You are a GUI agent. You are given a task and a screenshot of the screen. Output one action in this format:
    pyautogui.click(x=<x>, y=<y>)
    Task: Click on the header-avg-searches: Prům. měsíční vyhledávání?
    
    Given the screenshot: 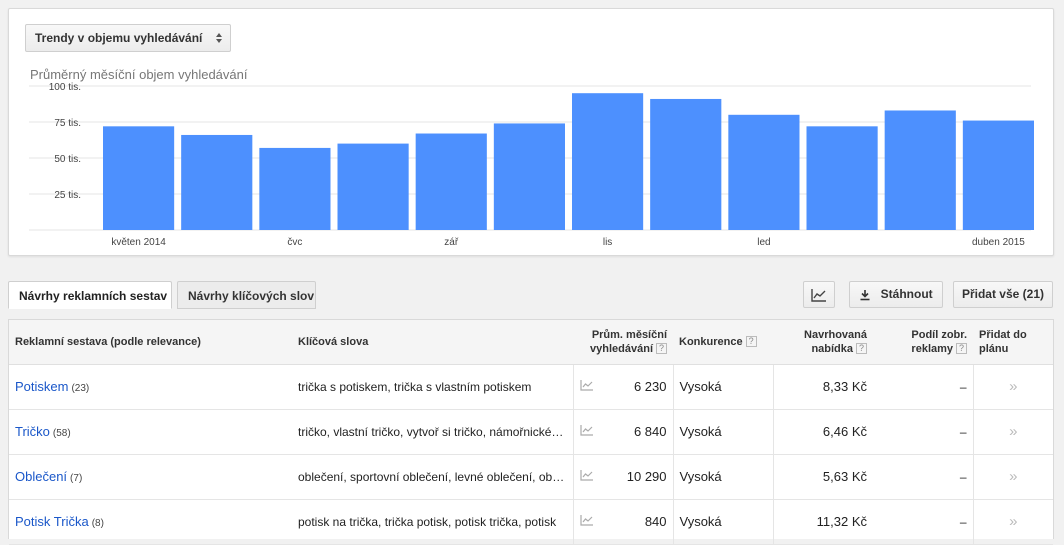 What is the action you would take?
    pyautogui.click(x=623, y=342)
    